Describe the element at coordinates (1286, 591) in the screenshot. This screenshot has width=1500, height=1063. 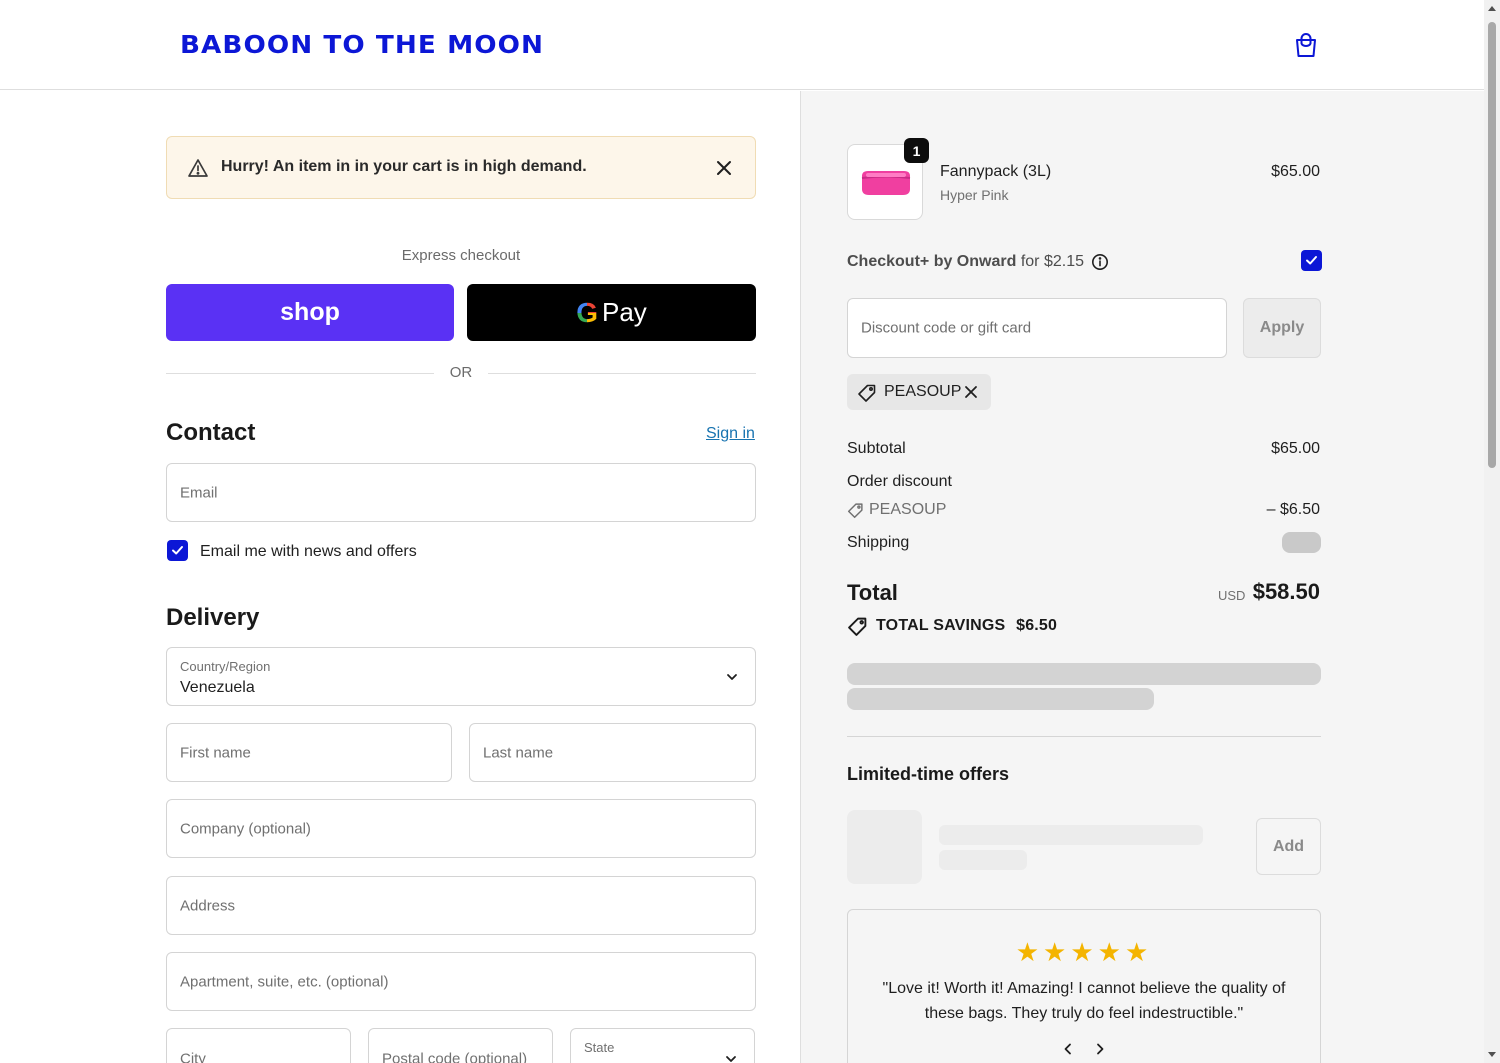
I see `total-value: $58.50` at that location.